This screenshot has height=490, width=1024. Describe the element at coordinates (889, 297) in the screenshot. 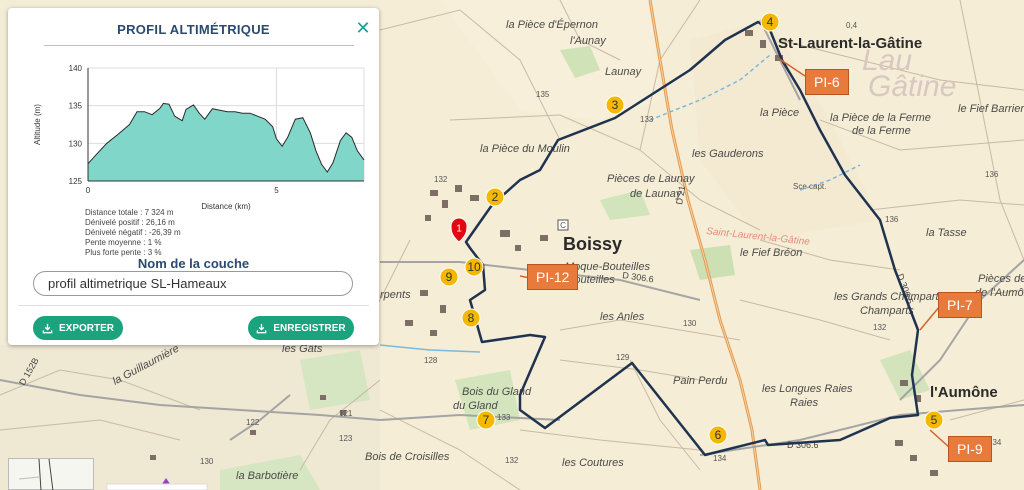

I see `place-label: les Grands Champarts` at that location.